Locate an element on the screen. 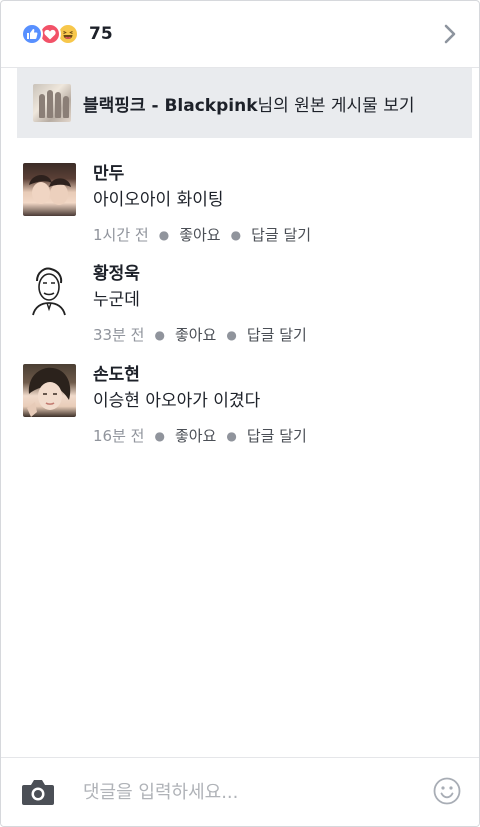  comment-time: 1시간 전 is located at coordinates (121, 235).